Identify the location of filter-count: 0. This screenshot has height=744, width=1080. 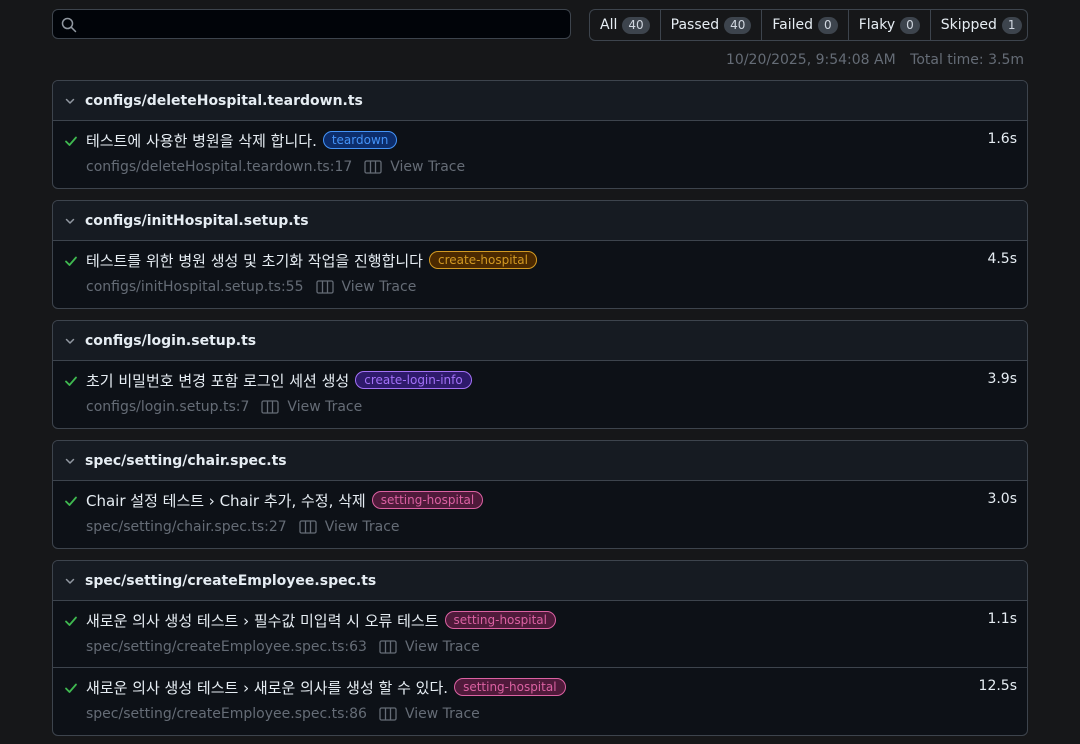
(828, 25).